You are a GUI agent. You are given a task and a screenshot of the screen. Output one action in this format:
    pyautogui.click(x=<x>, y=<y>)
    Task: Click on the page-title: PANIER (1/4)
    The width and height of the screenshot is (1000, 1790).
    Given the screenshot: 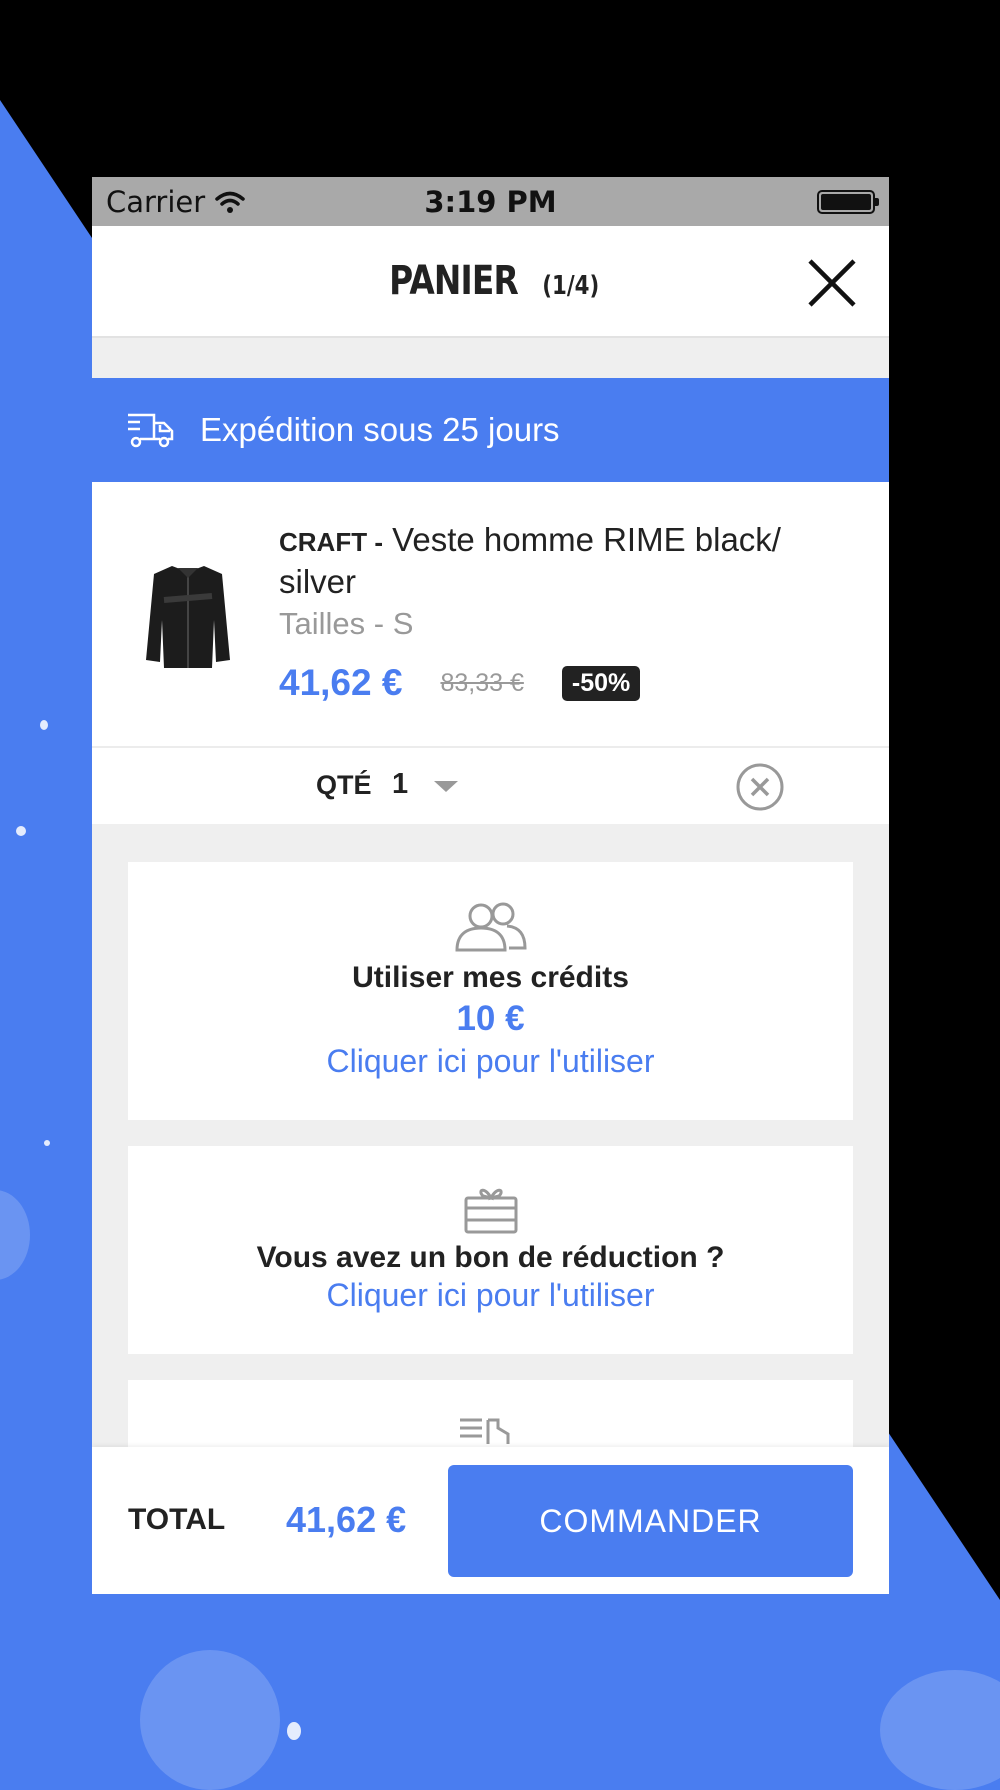 What is the action you would take?
    pyautogui.click(x=490, y=281)
    